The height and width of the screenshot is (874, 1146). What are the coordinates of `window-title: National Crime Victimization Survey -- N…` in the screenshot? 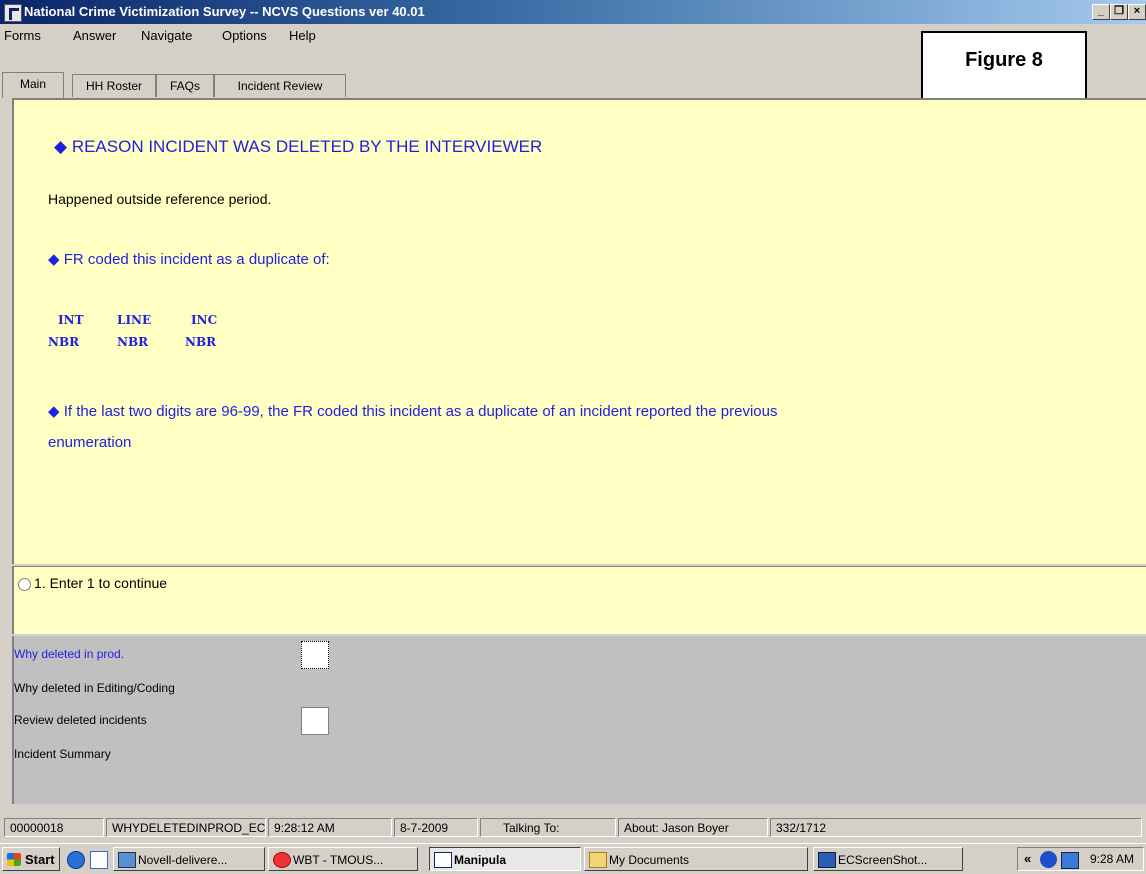 It's located at (224, 11).